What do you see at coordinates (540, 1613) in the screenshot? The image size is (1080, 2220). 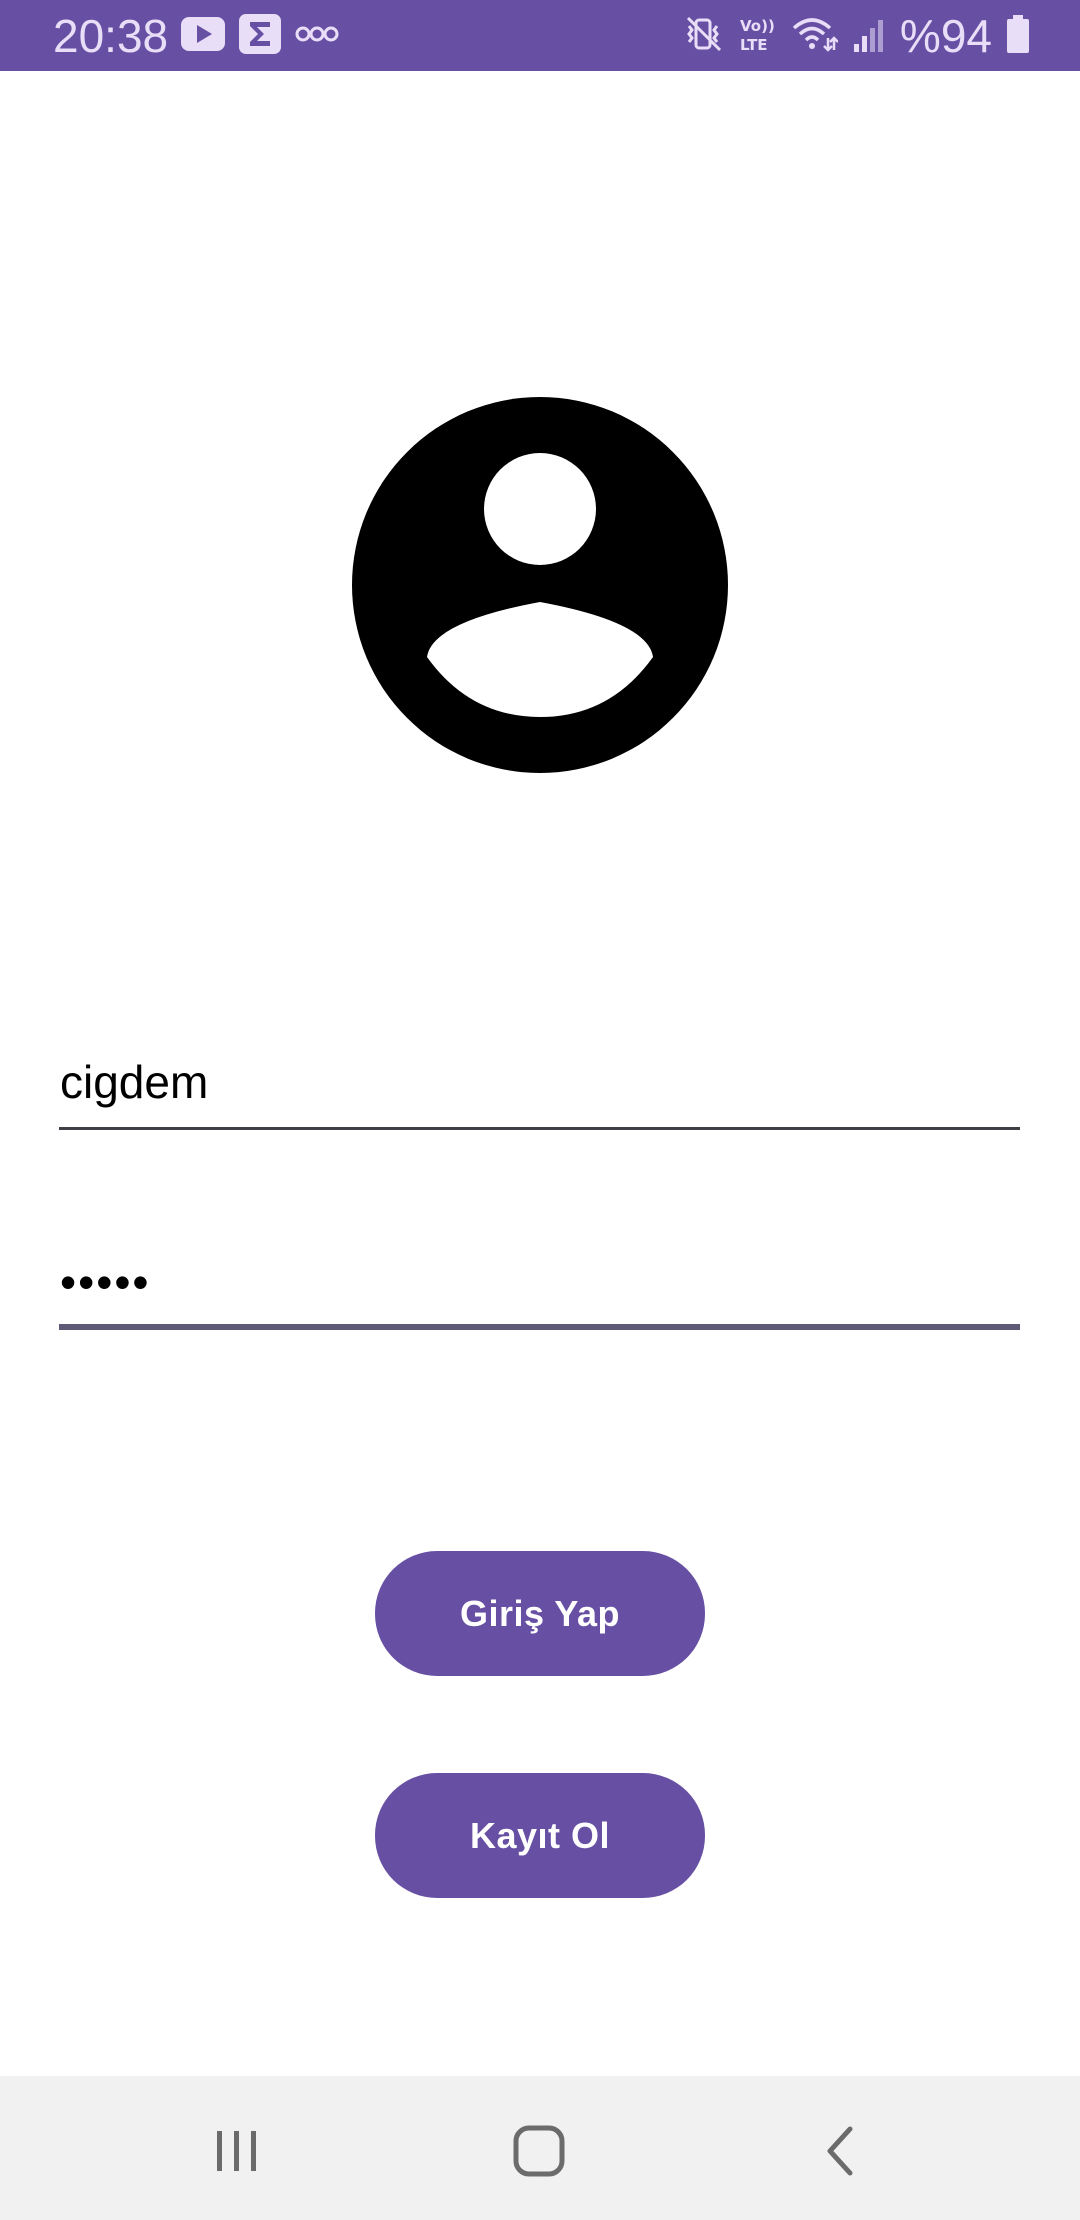 I see `login-button: Giriş Yap` at bounding box center [540, 1613].